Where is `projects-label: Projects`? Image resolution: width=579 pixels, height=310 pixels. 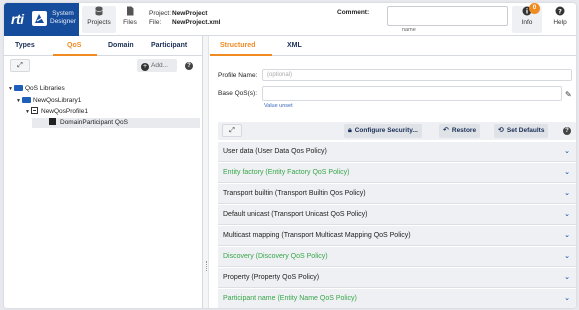
projects-label: Projects is located at coordinates (99, 22).